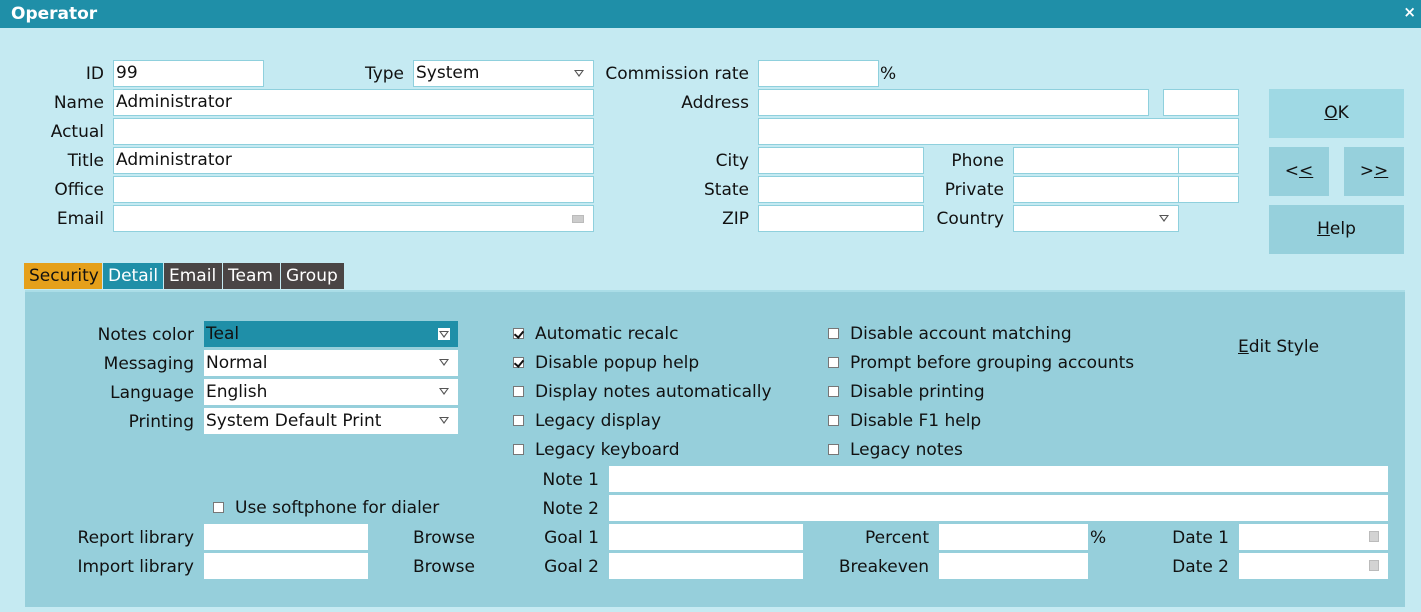 The height and width of the screenshot is (612, 1421). I want to click on dropdown-button, so click(444, 334).